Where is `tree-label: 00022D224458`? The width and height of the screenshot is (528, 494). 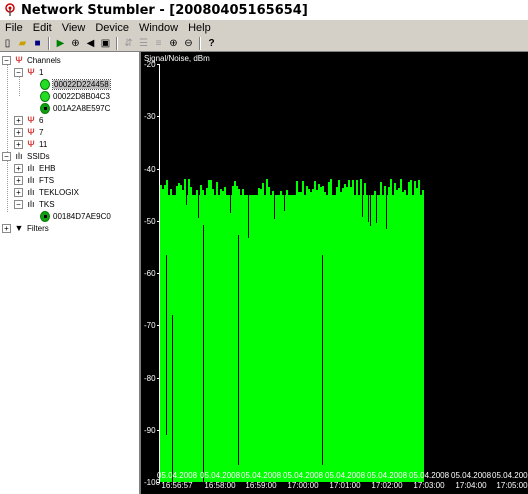
tree-label: 00022D224458 is located at coordinates (81, 84).